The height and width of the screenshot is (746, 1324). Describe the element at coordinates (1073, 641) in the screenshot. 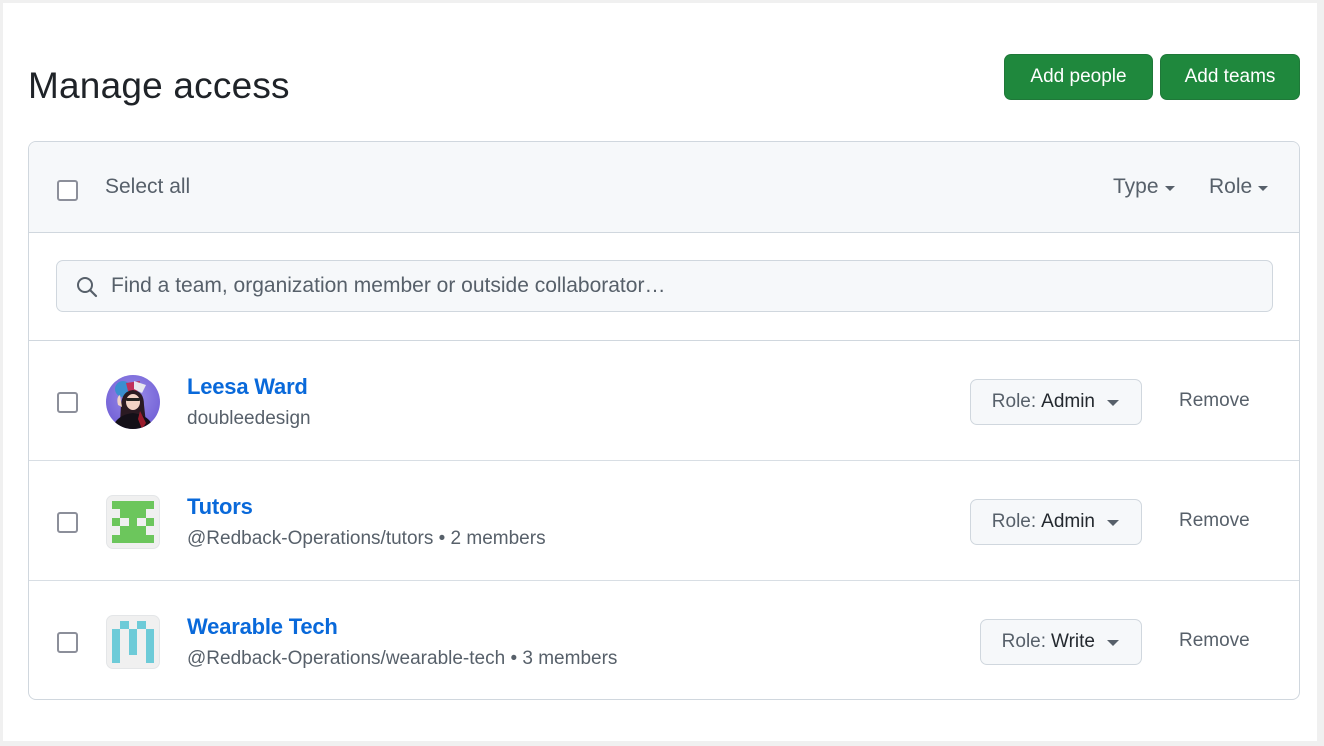

I see `role-value: Write` at that location.